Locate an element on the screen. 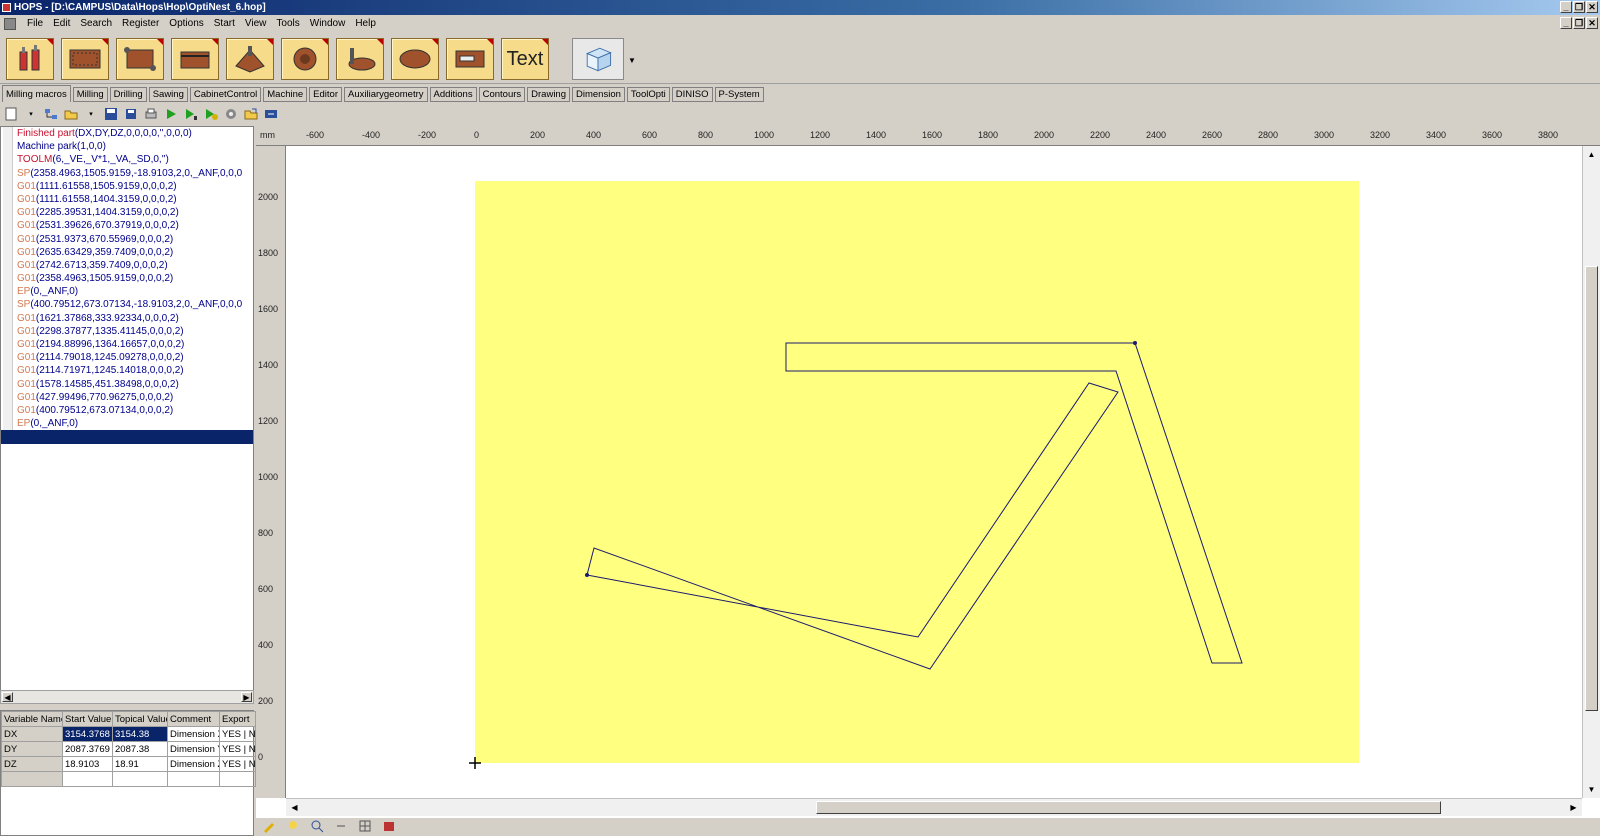 The image size is (1600, 836). pencil-icon is located at coordinates (269, 827).